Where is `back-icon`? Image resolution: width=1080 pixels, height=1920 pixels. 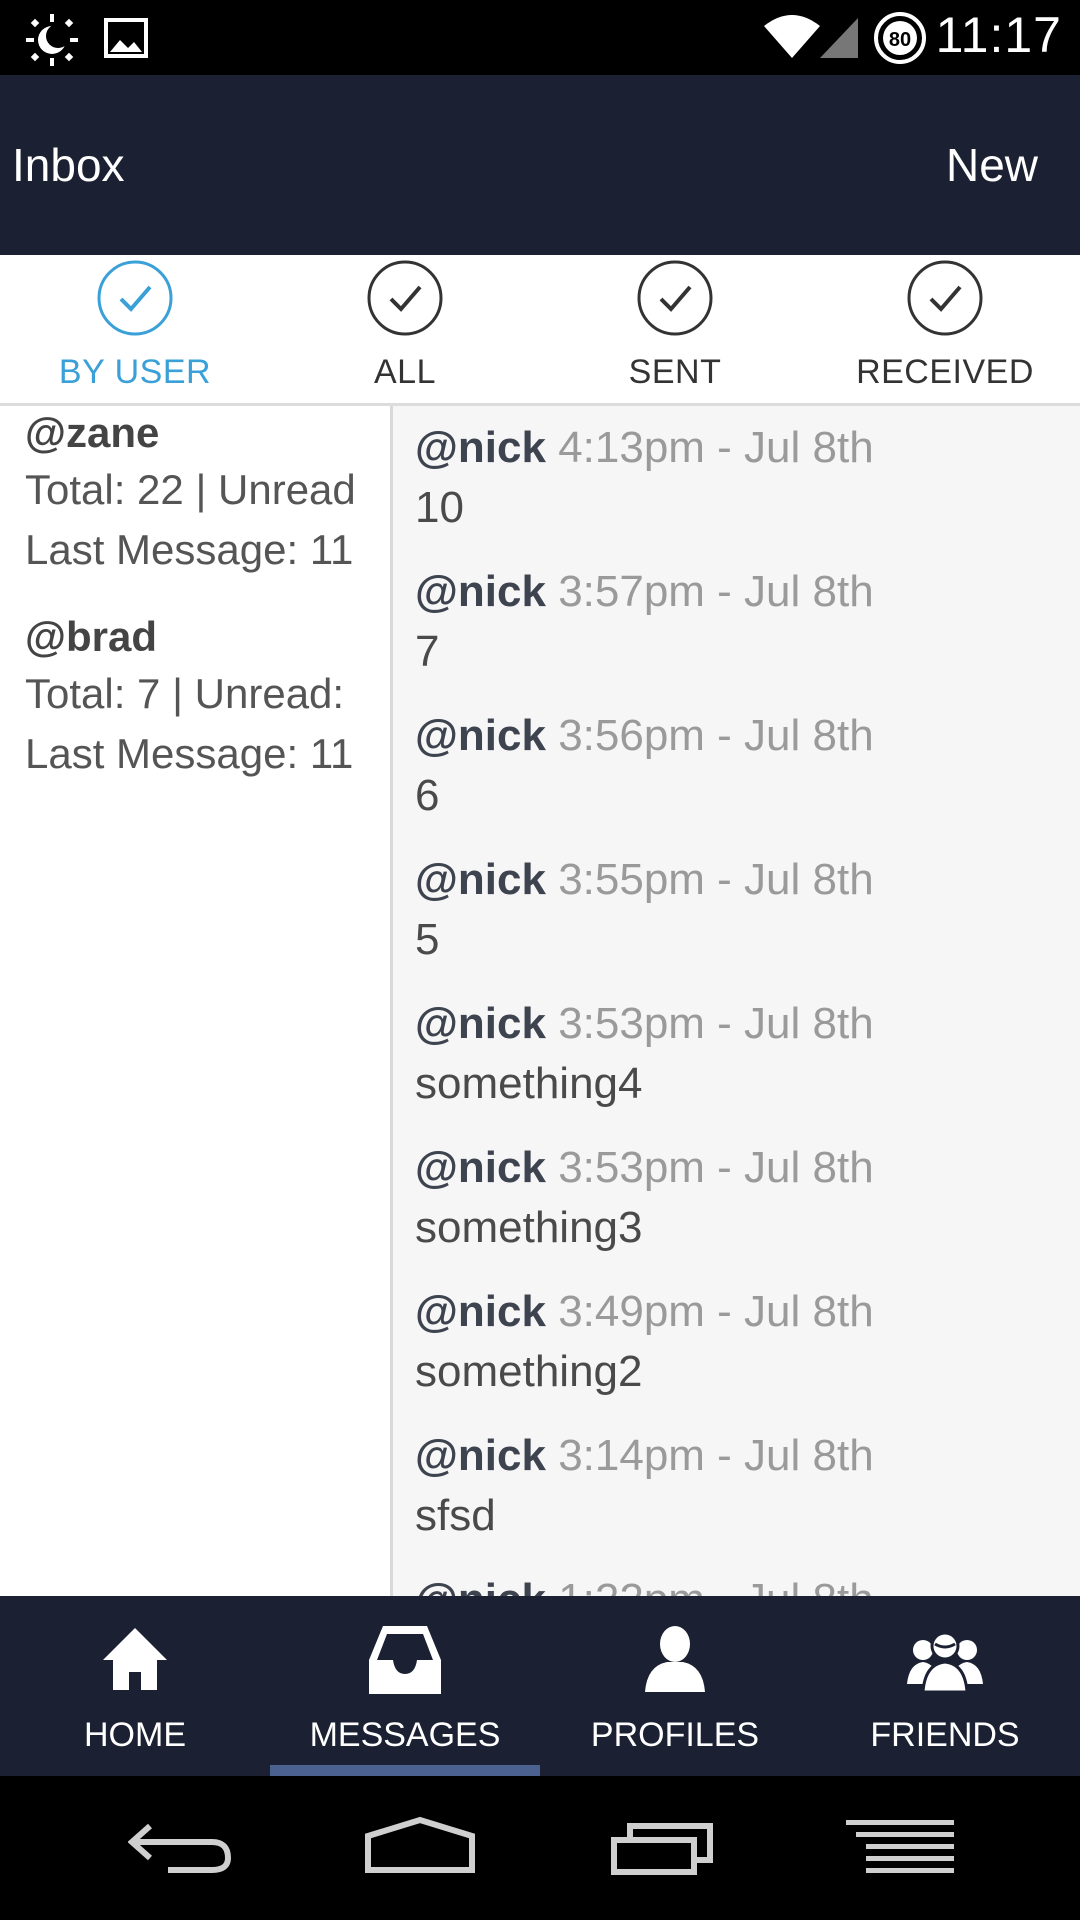 back-icon is located at coordinates (180, 1846).